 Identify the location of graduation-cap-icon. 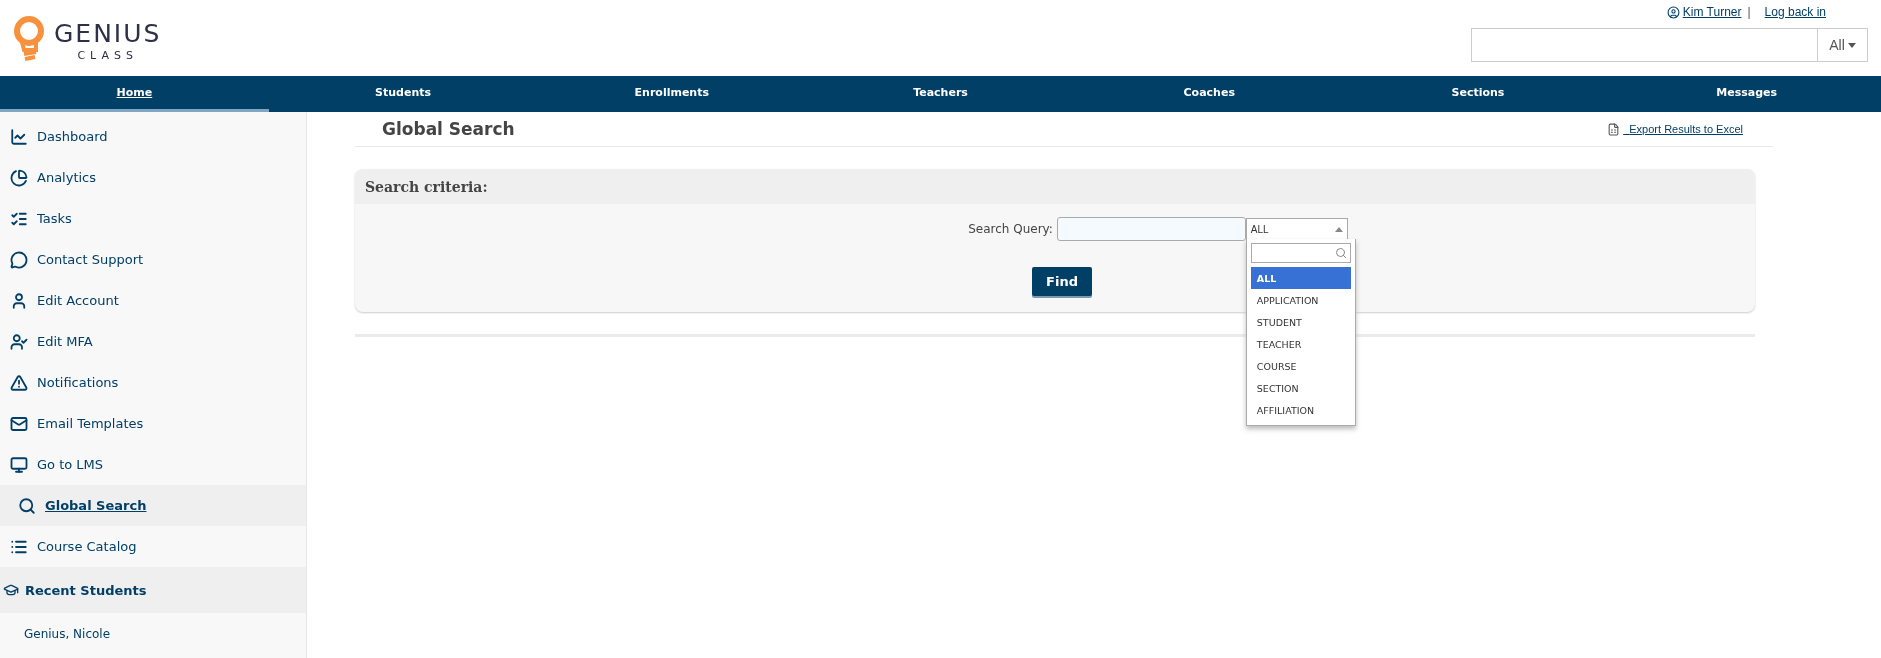
(11, 590).